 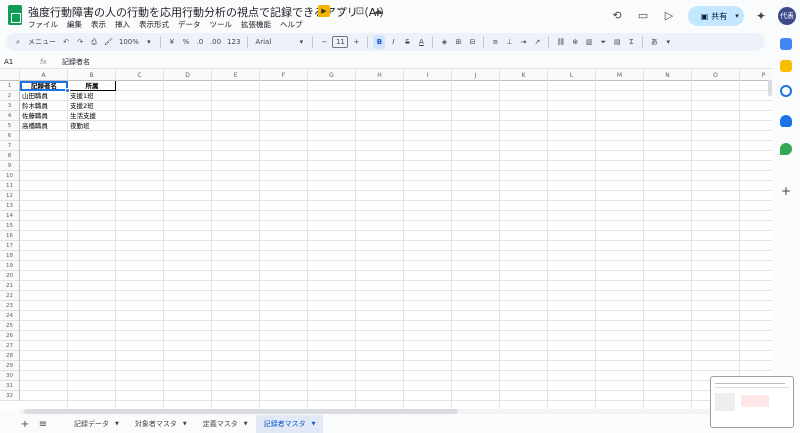 What do you see at coordinates (10, 136) in the screenshot?
I see `row-header: 6` at bounding box center [10, 136].